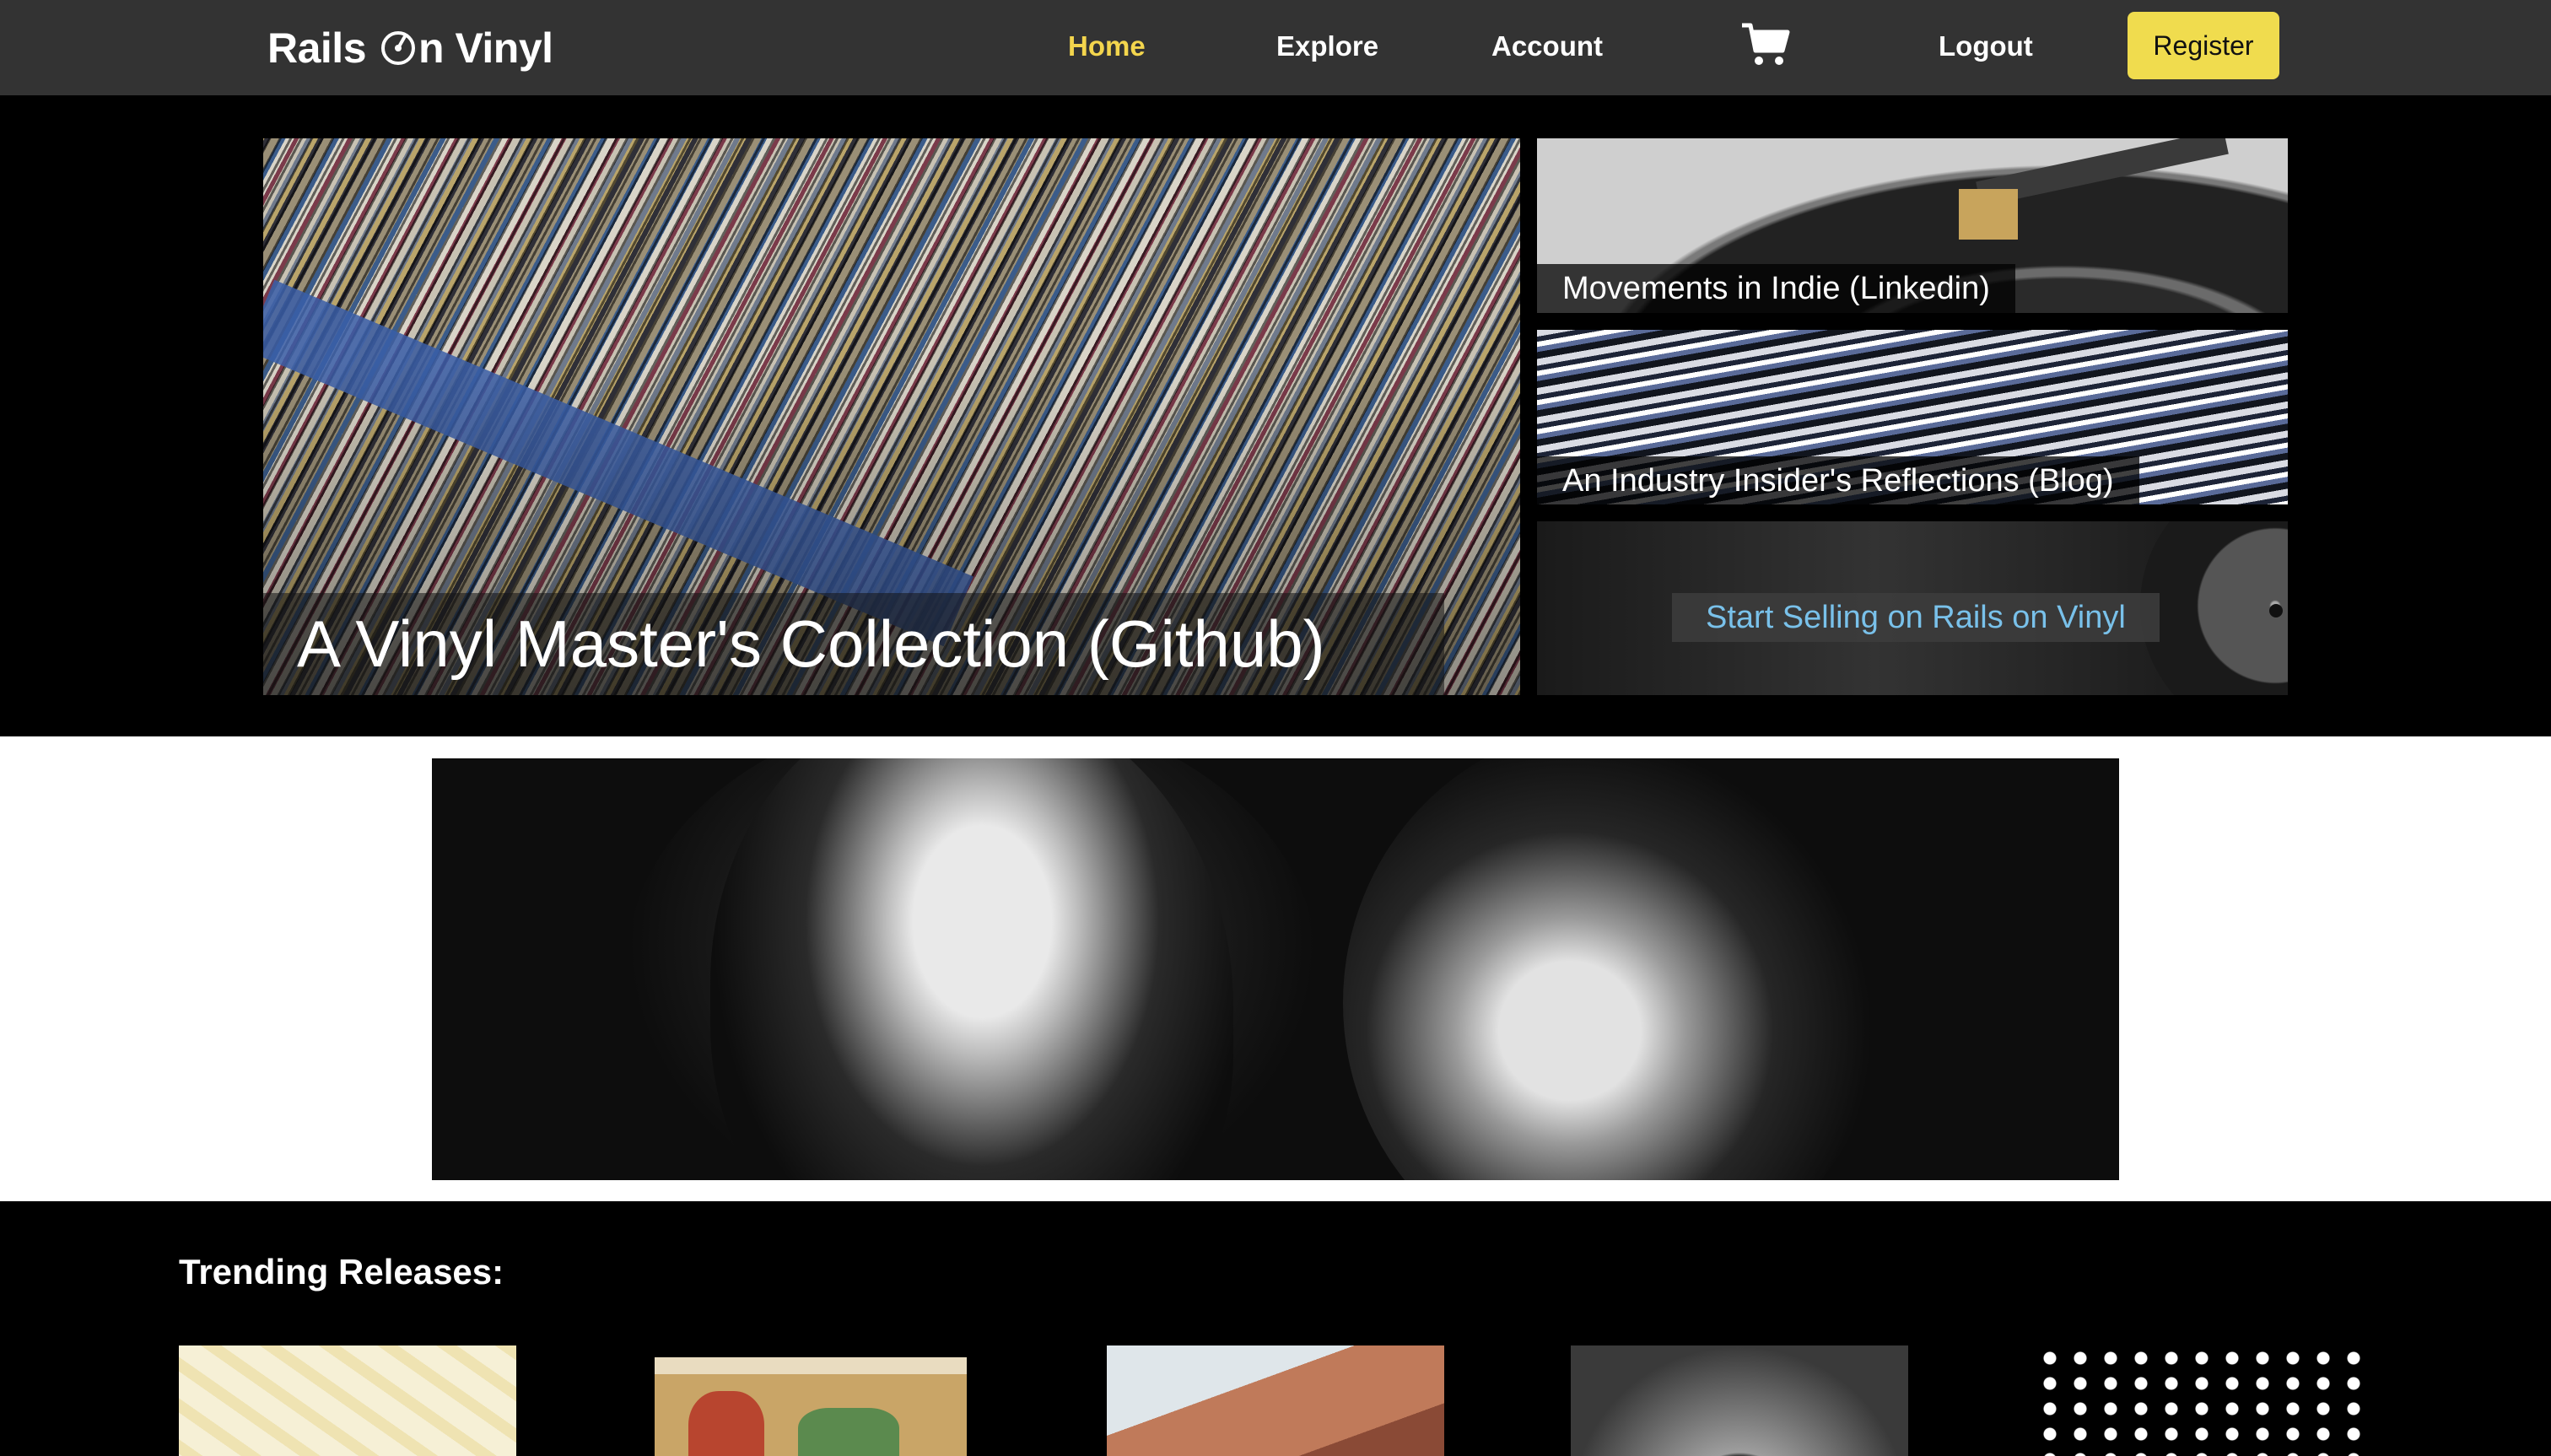 The image size is (2551, 1456). Describe the element at coordinates (1986, 46) in the screenshot. I see `nav-logout: Logout` at that location.